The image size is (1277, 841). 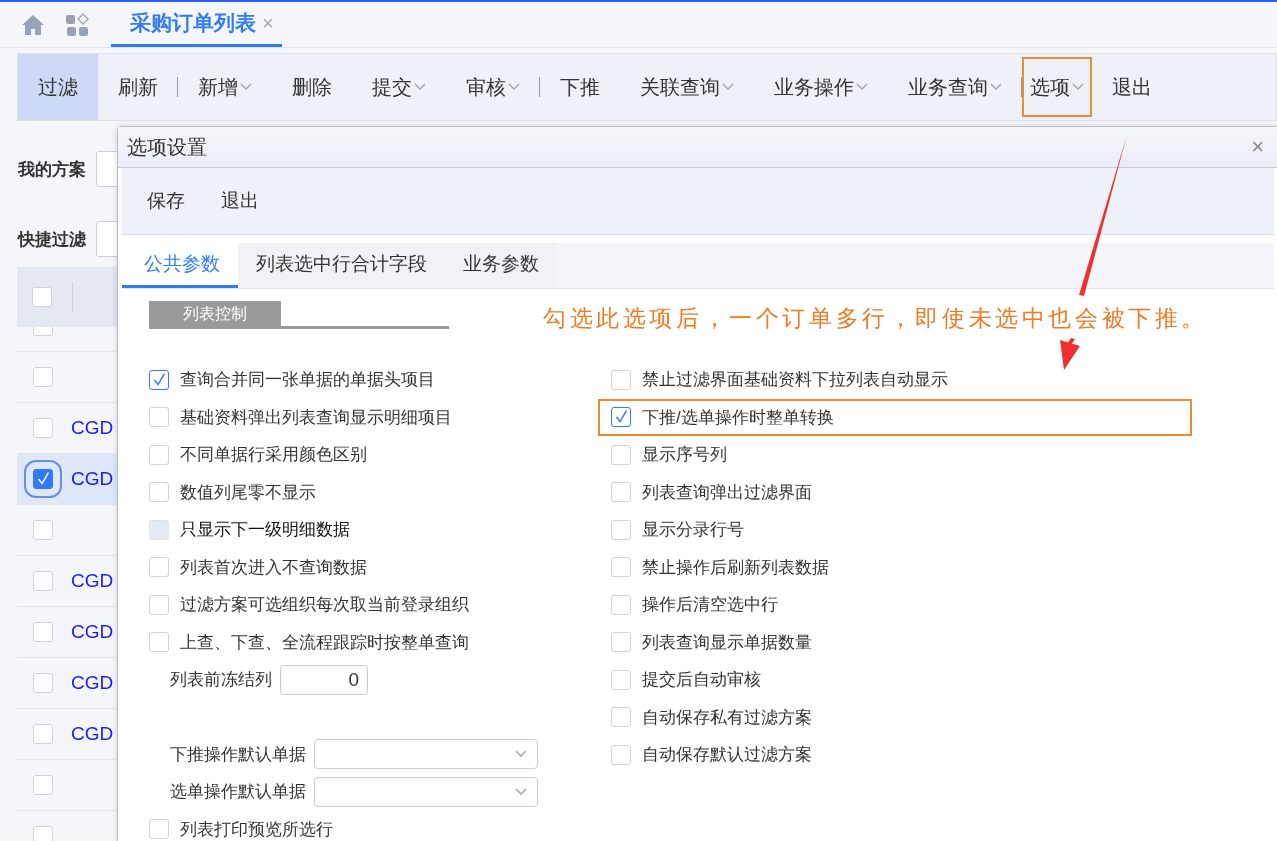 What do you see at coordinates (1057, 87) in the screenshot?
I see `toolbar-button: 选项` at bounding box center [1057, 87].